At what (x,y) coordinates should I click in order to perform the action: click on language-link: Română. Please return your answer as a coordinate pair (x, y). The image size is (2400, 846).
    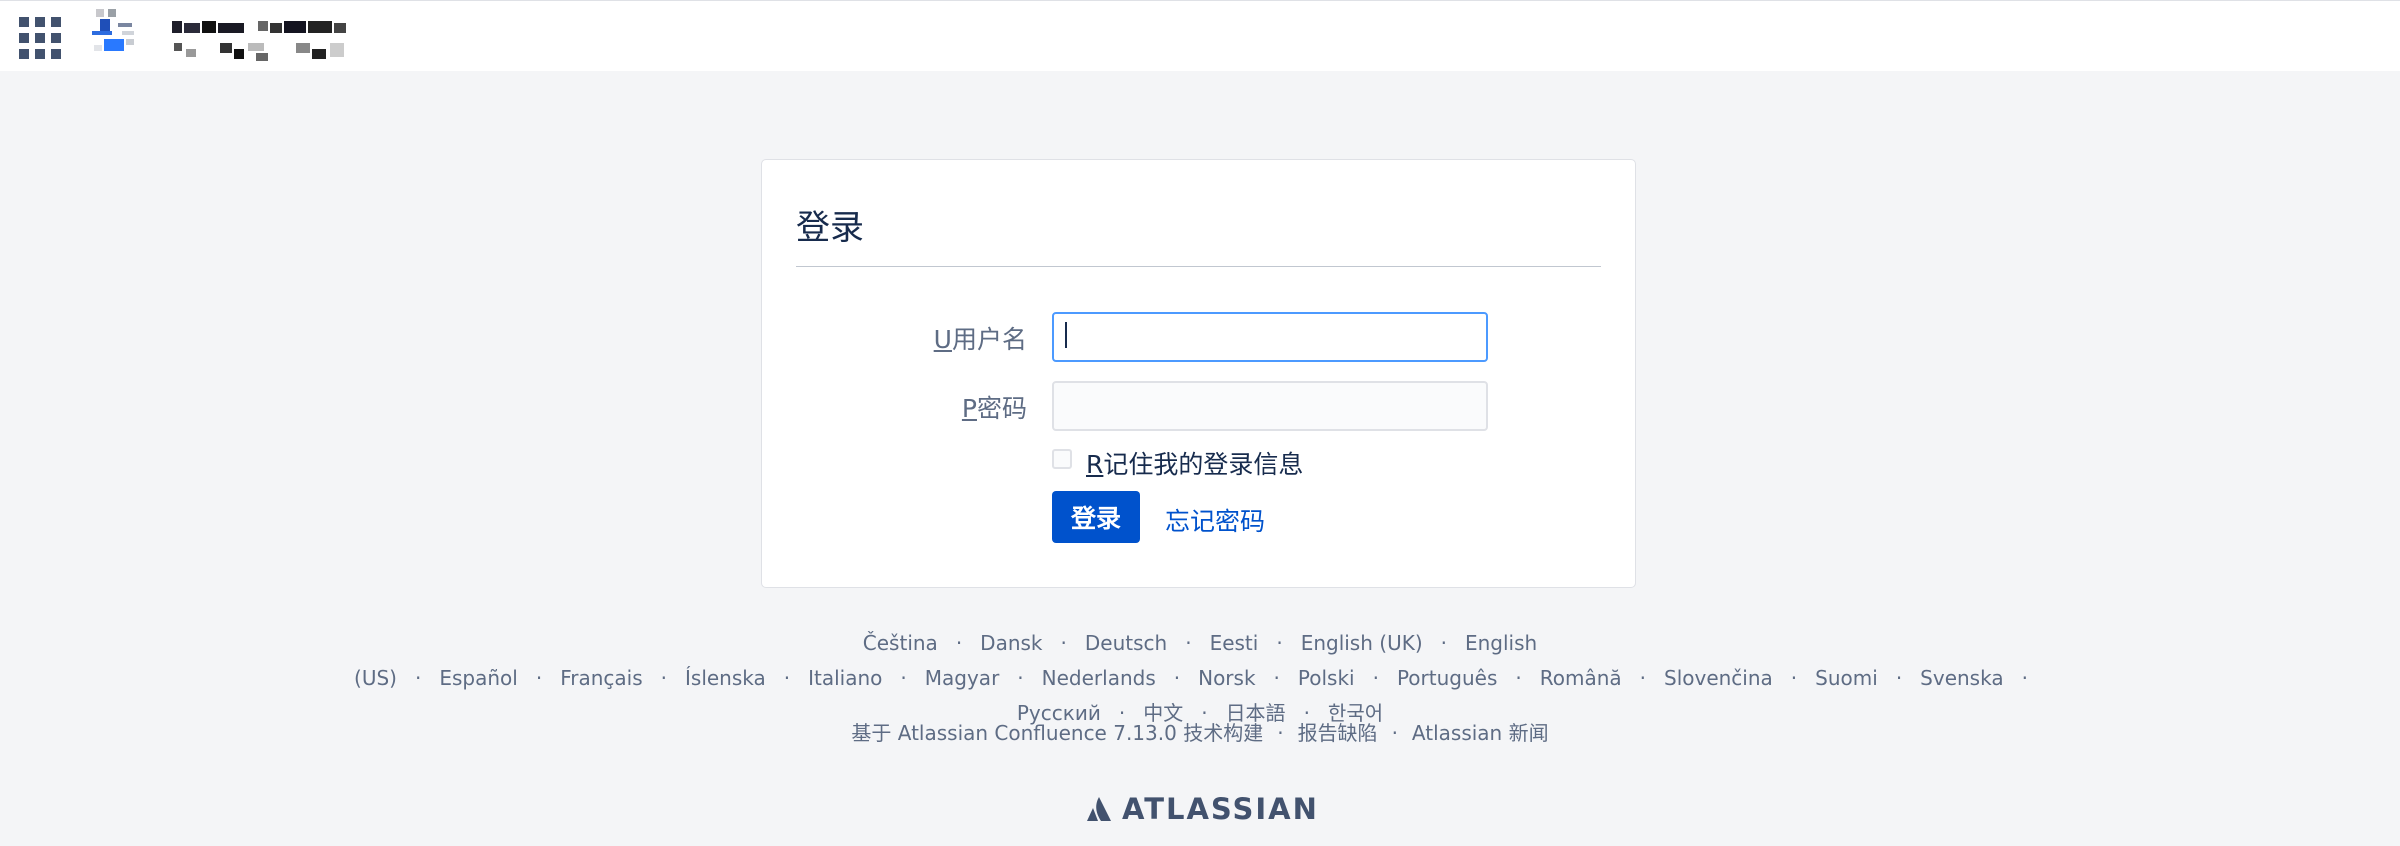
    Looking at the image, I should click on (1581, 678).